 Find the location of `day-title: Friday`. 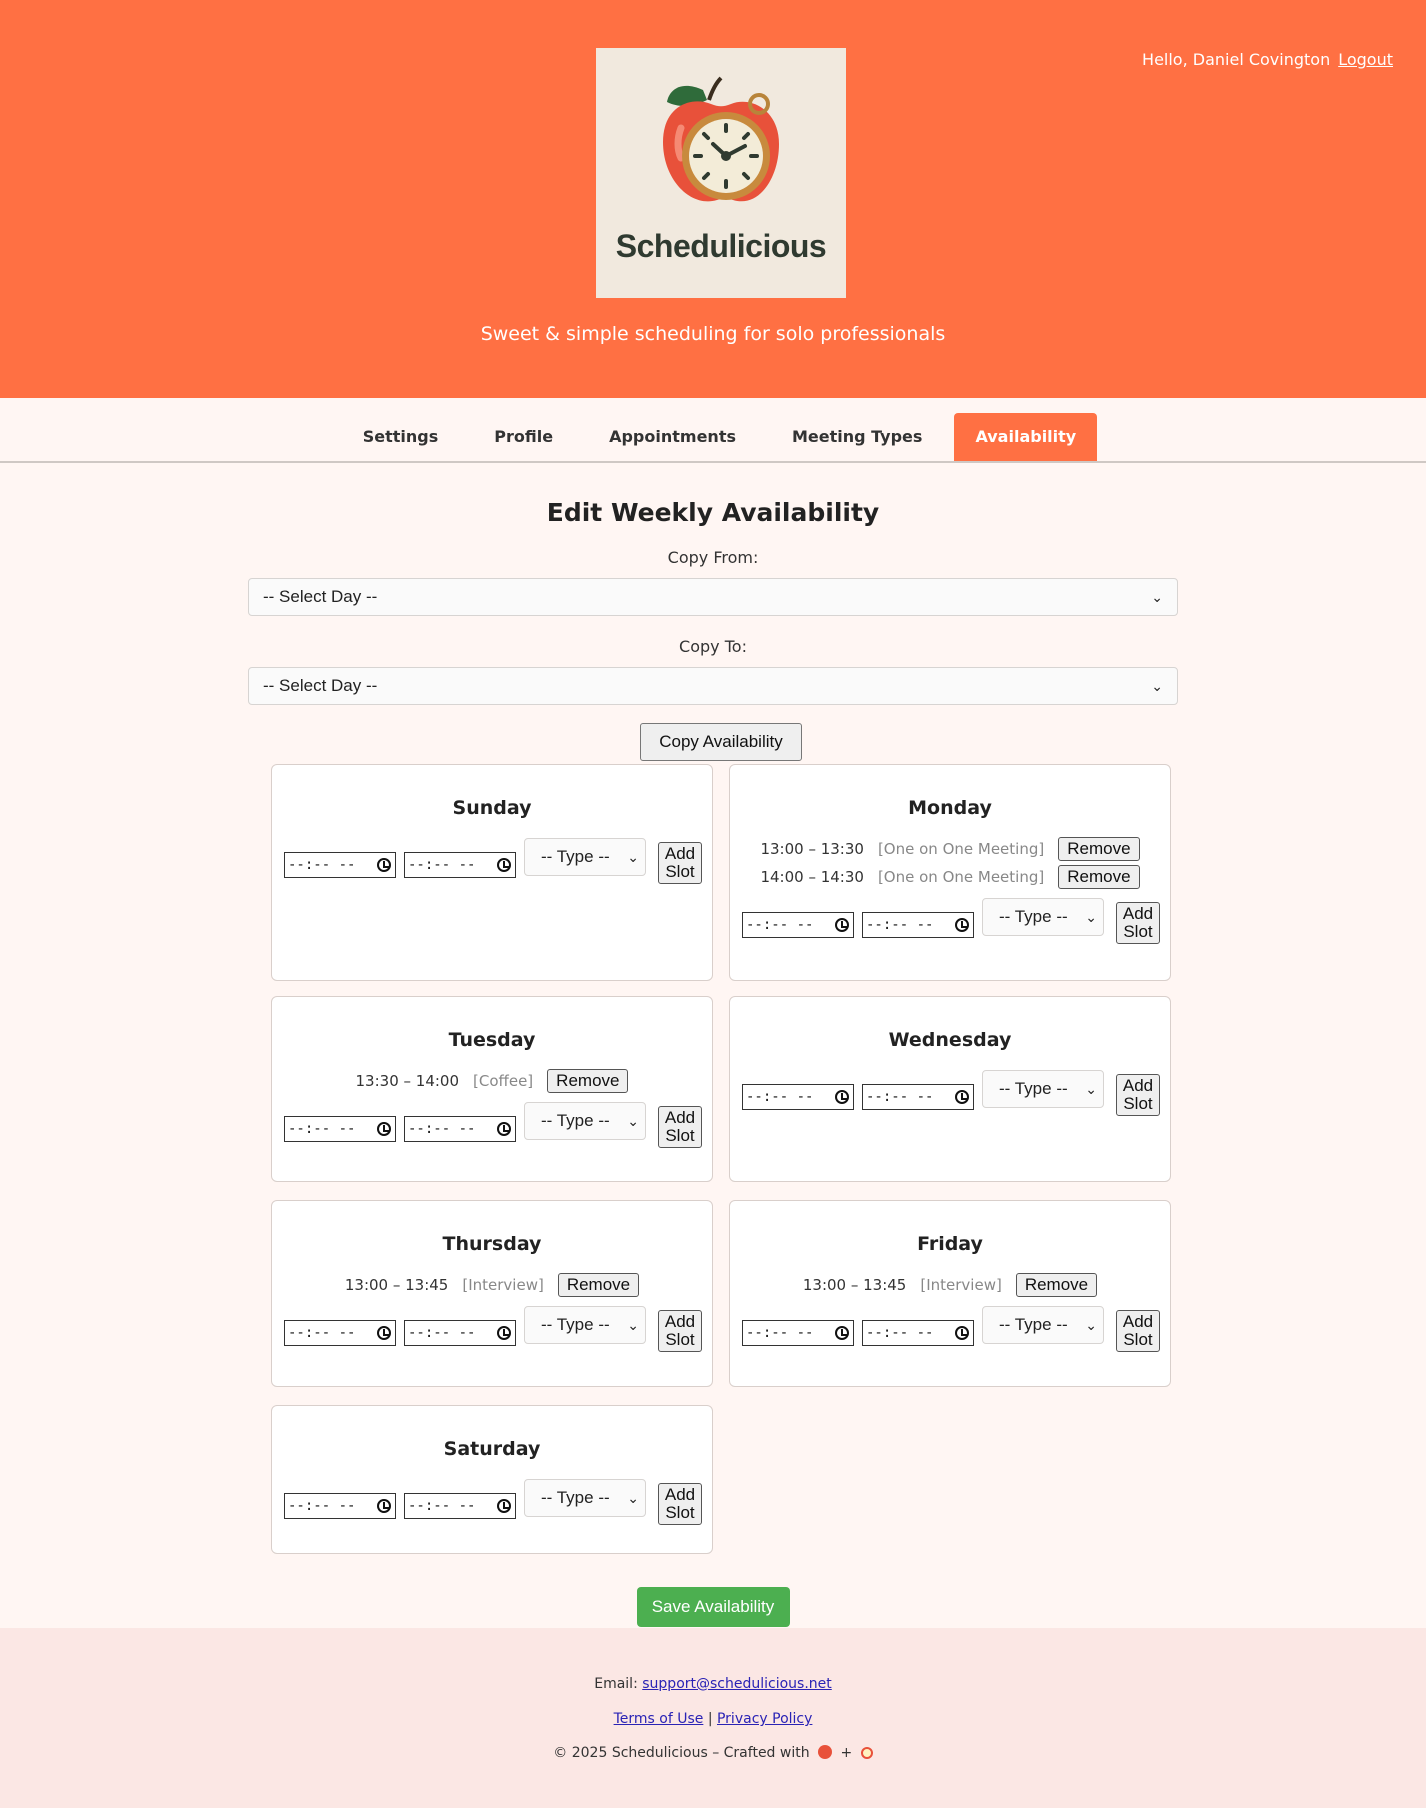

day-title: Friday is located at coordinates (950, 1244).